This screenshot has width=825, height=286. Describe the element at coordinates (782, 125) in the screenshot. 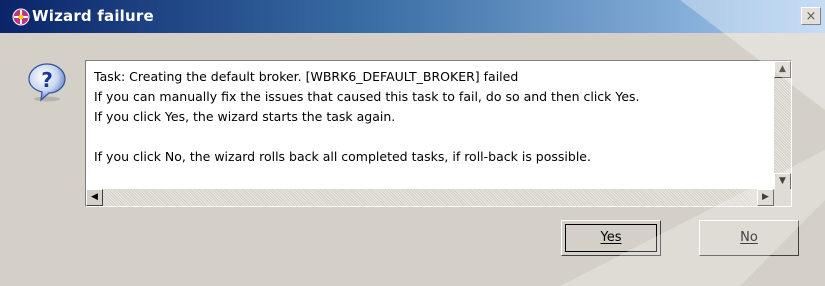

I see `vertical-scrollbar: ▲ ▼` at that location.